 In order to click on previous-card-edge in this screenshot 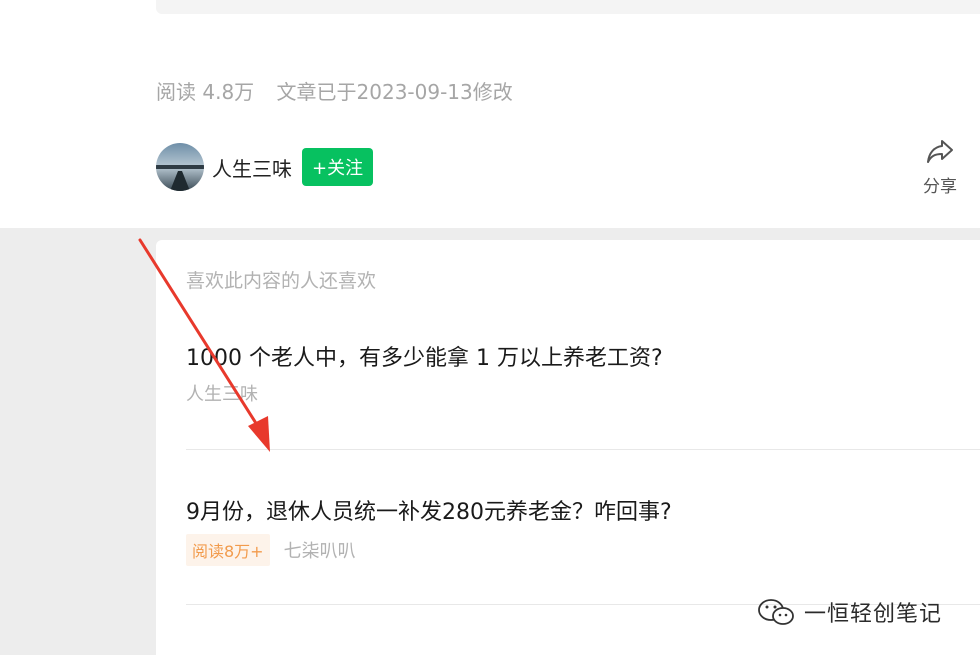, I will do `click(568, 7)`.